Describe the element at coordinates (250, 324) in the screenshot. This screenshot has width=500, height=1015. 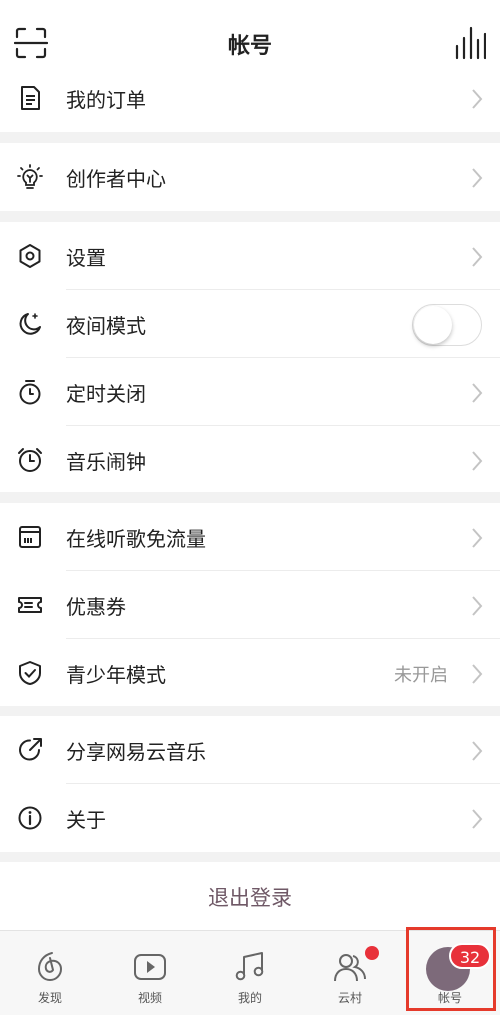
I see `menu-item-night-mode: 夜间模式` at that location.